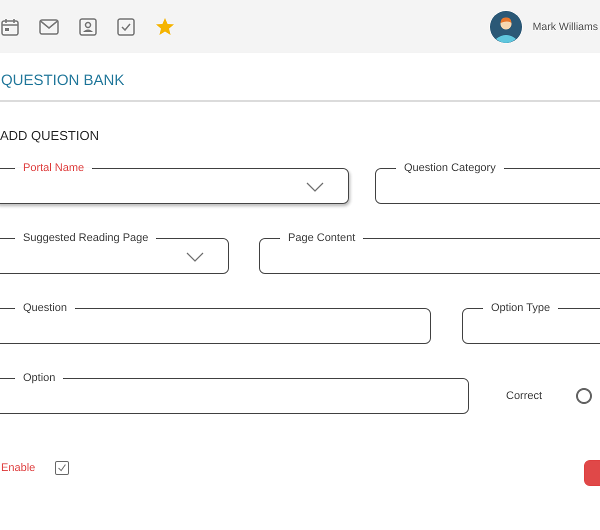 Image resolution: width=600 pixels, height=530 pixels. I want to click on checkbox-label: Enable, so click(18, 468).